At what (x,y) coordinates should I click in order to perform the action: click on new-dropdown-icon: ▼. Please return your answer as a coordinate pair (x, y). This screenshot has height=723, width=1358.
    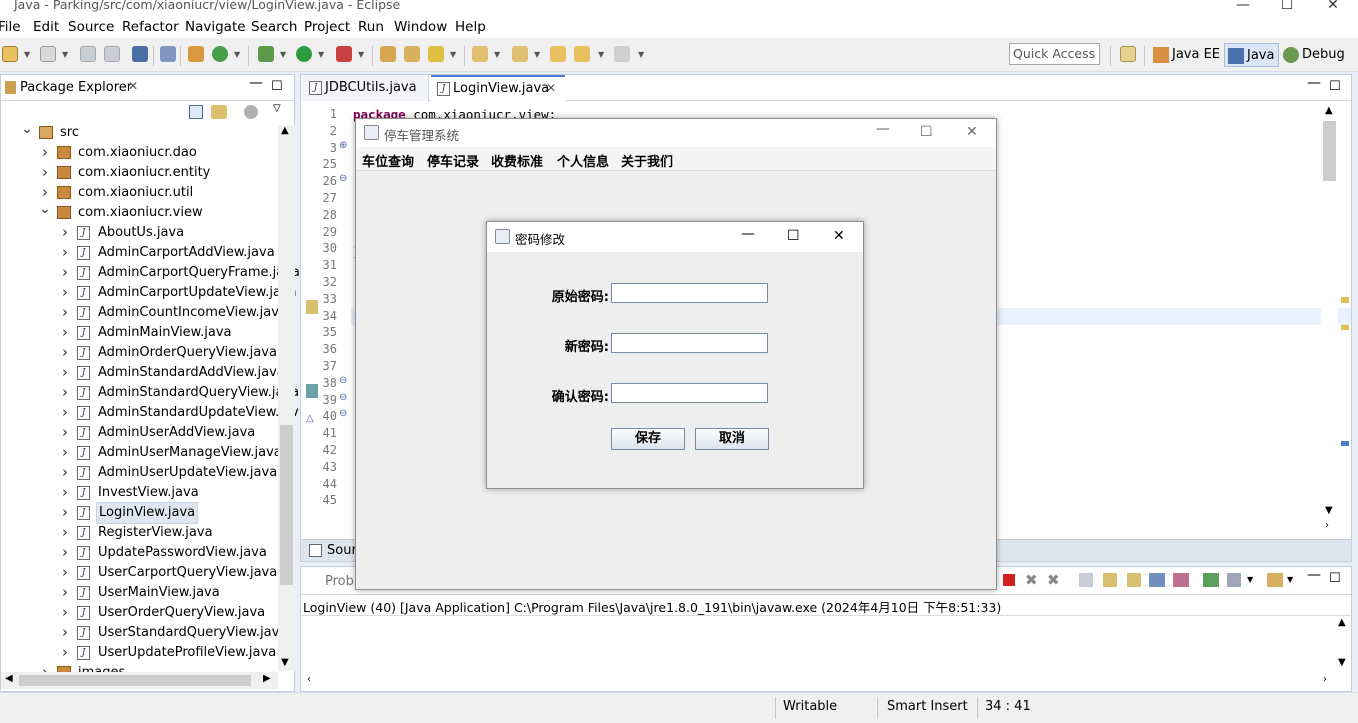
    Looking at the image, I should click on (27, 54).